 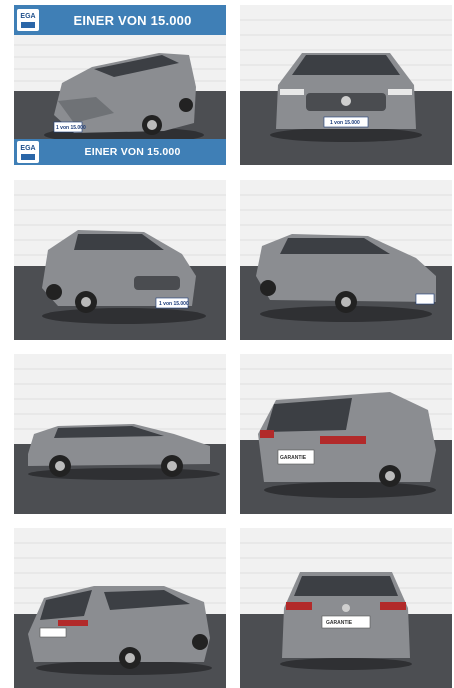 I want to click on car-photo-5-image, so click(x=120, y=434).